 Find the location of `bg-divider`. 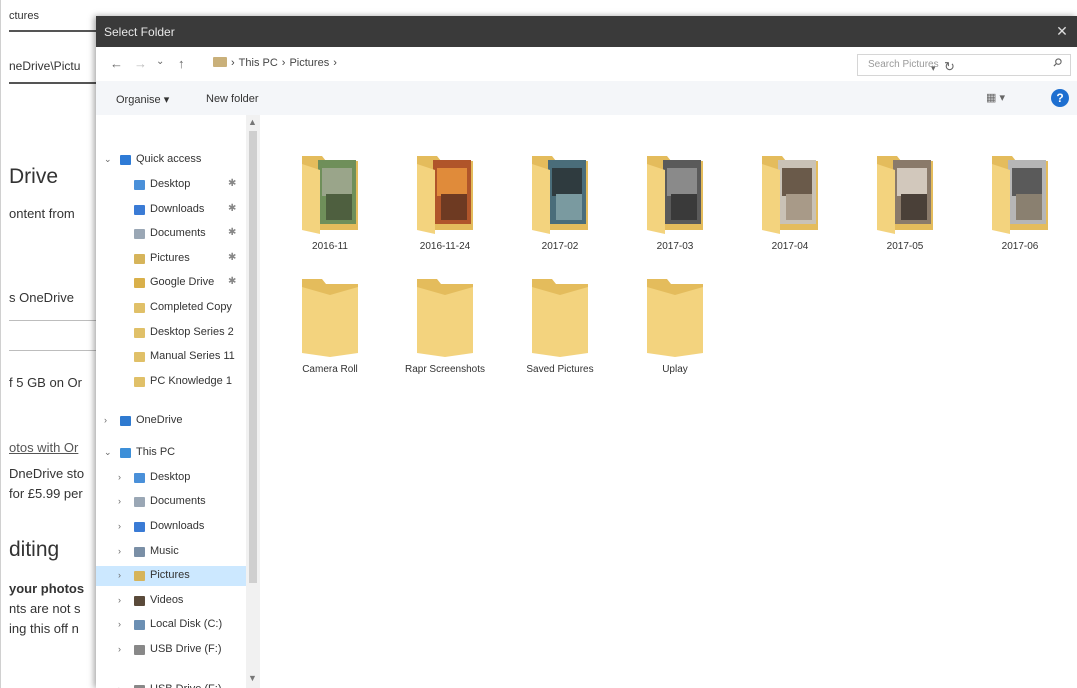

bg-divider is located at coordinates (55, 320).